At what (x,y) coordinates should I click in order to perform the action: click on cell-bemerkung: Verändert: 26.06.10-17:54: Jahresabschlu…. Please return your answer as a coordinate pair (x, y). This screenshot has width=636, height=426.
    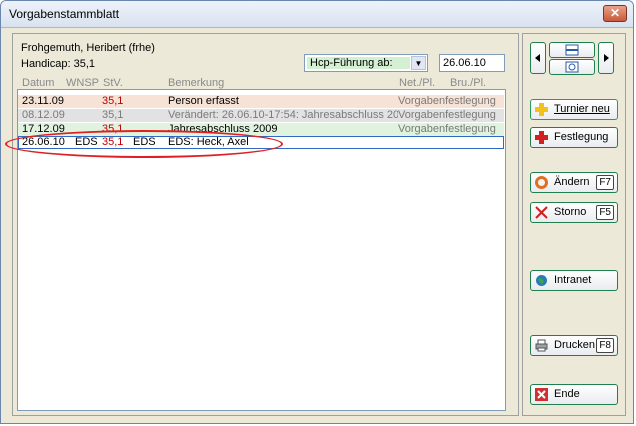
    Looking at the image, I should click on (283, 115).